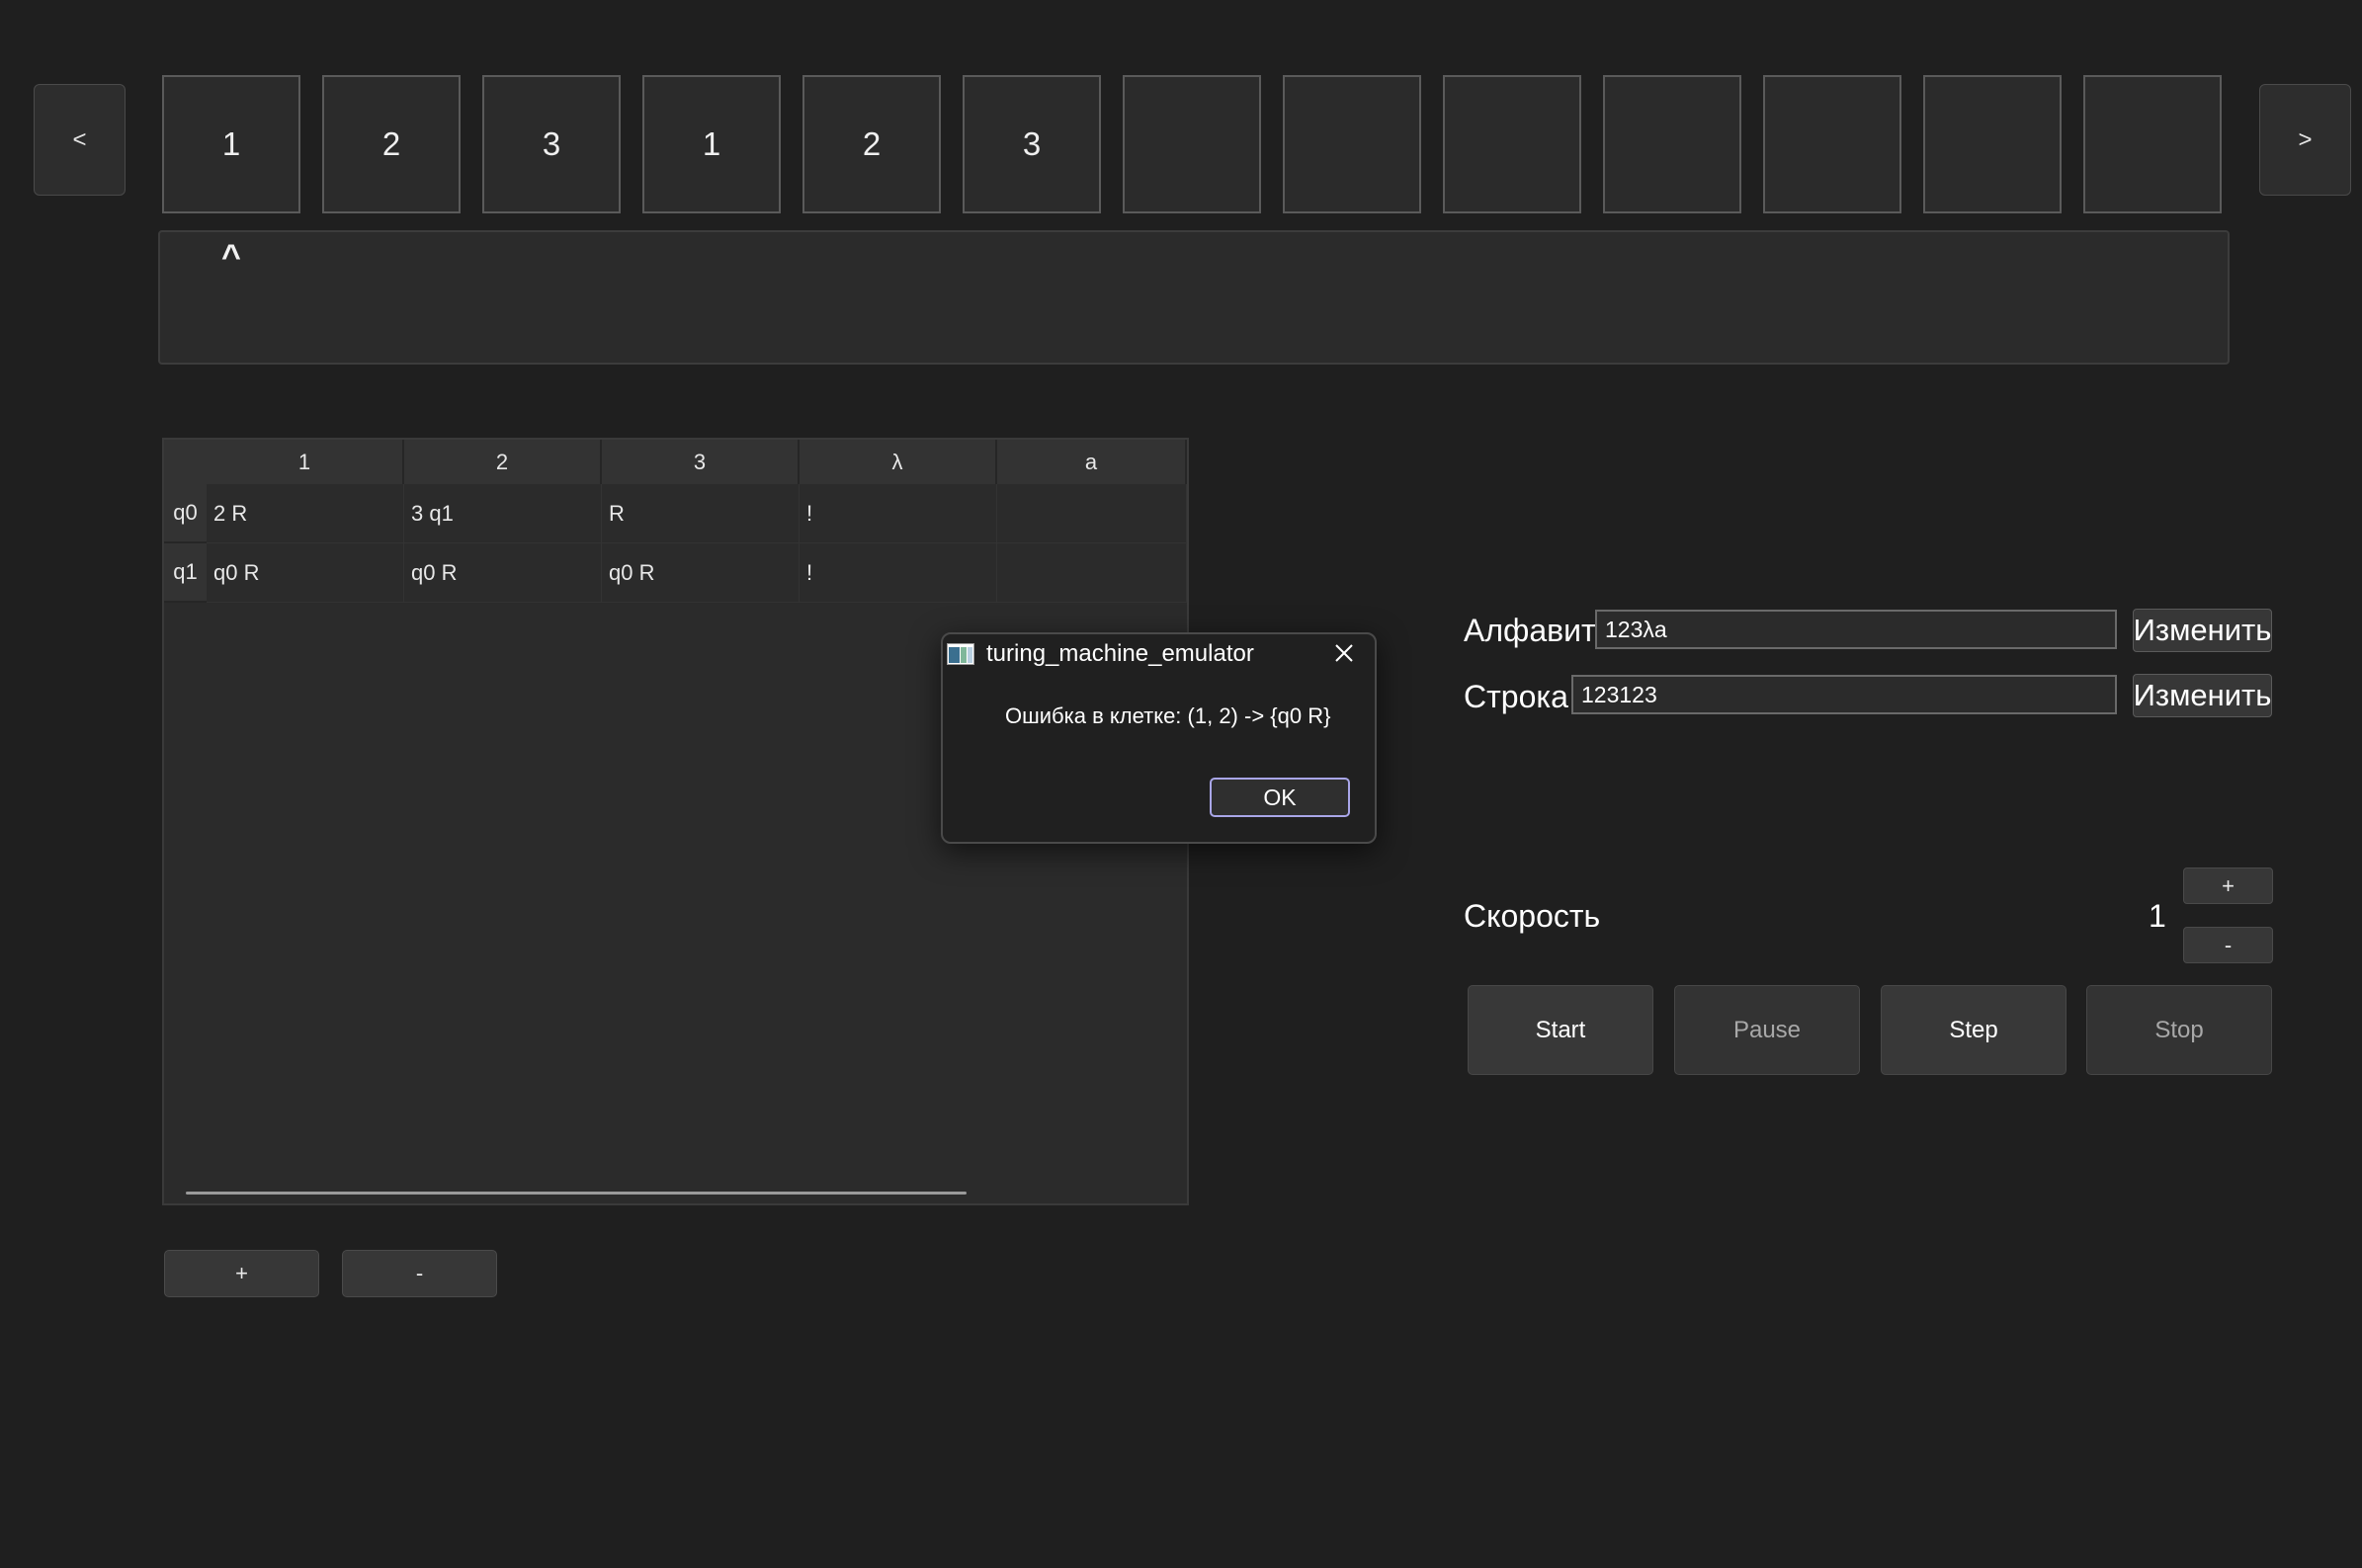  Describe the element at coordinates (1974, 1030) in the screenshot. I see `step-button: Step` at that location.